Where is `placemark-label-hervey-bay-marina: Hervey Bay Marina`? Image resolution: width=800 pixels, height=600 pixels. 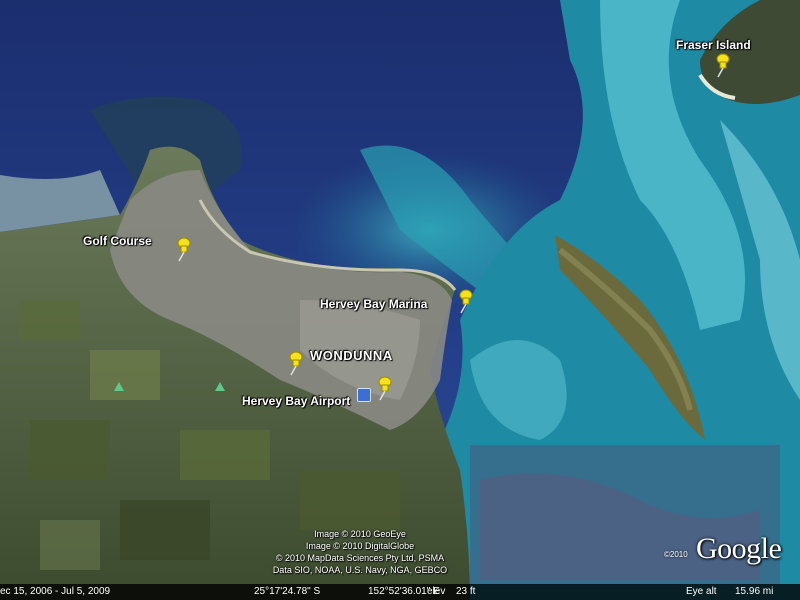
placemark-label-hervey-bay-marina: Hervey Bay Marina is located at coordinates (373, 304).